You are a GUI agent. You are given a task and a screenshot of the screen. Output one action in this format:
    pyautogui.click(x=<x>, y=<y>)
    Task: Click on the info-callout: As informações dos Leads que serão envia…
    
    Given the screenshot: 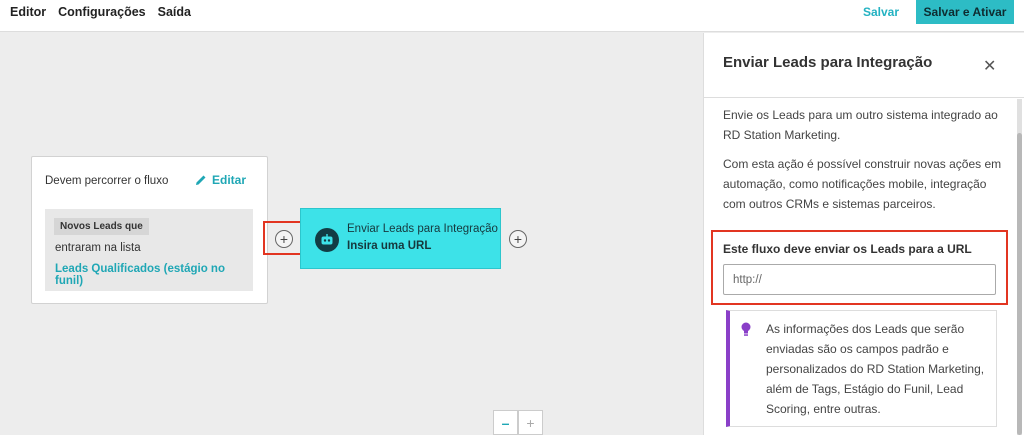 What is the action you would take?
    pyautogui.click(x=861, y=368)
    